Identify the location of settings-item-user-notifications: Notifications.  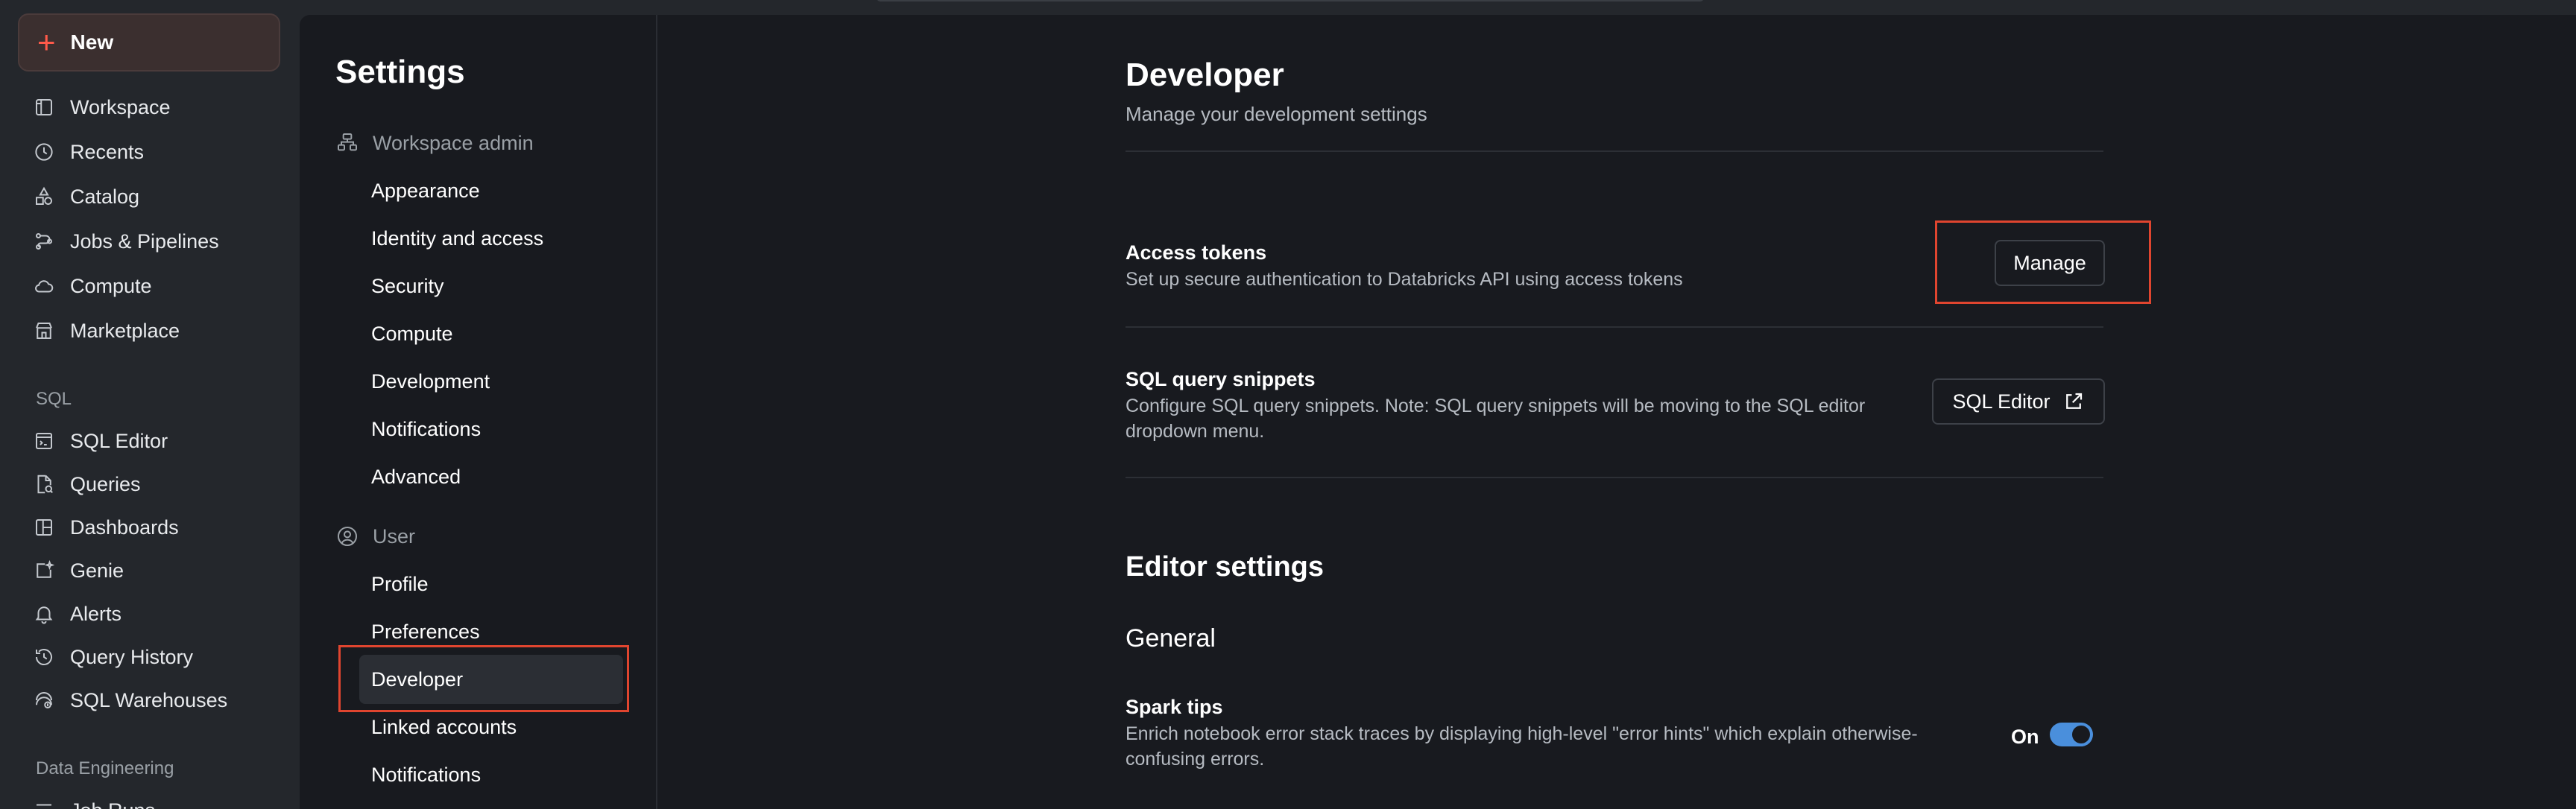
(426, 775).